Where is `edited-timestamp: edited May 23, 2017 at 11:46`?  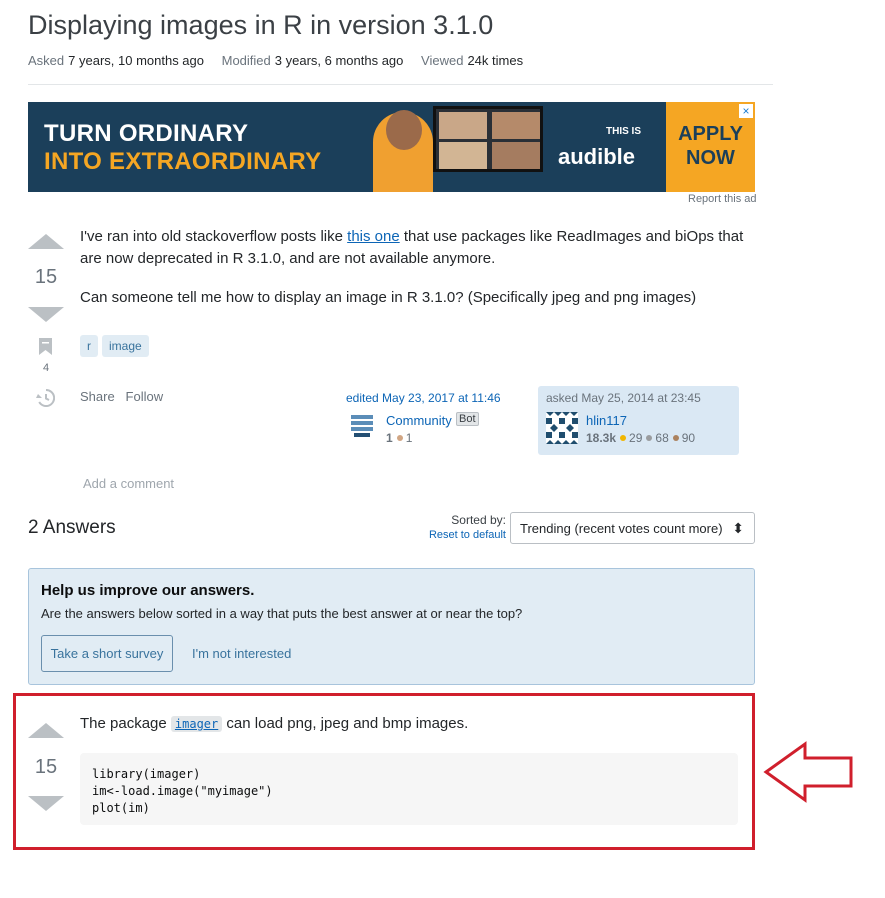
edited-timestamp: edited May 23, 2017 at 11:46 is located at coordinates (423, 398).